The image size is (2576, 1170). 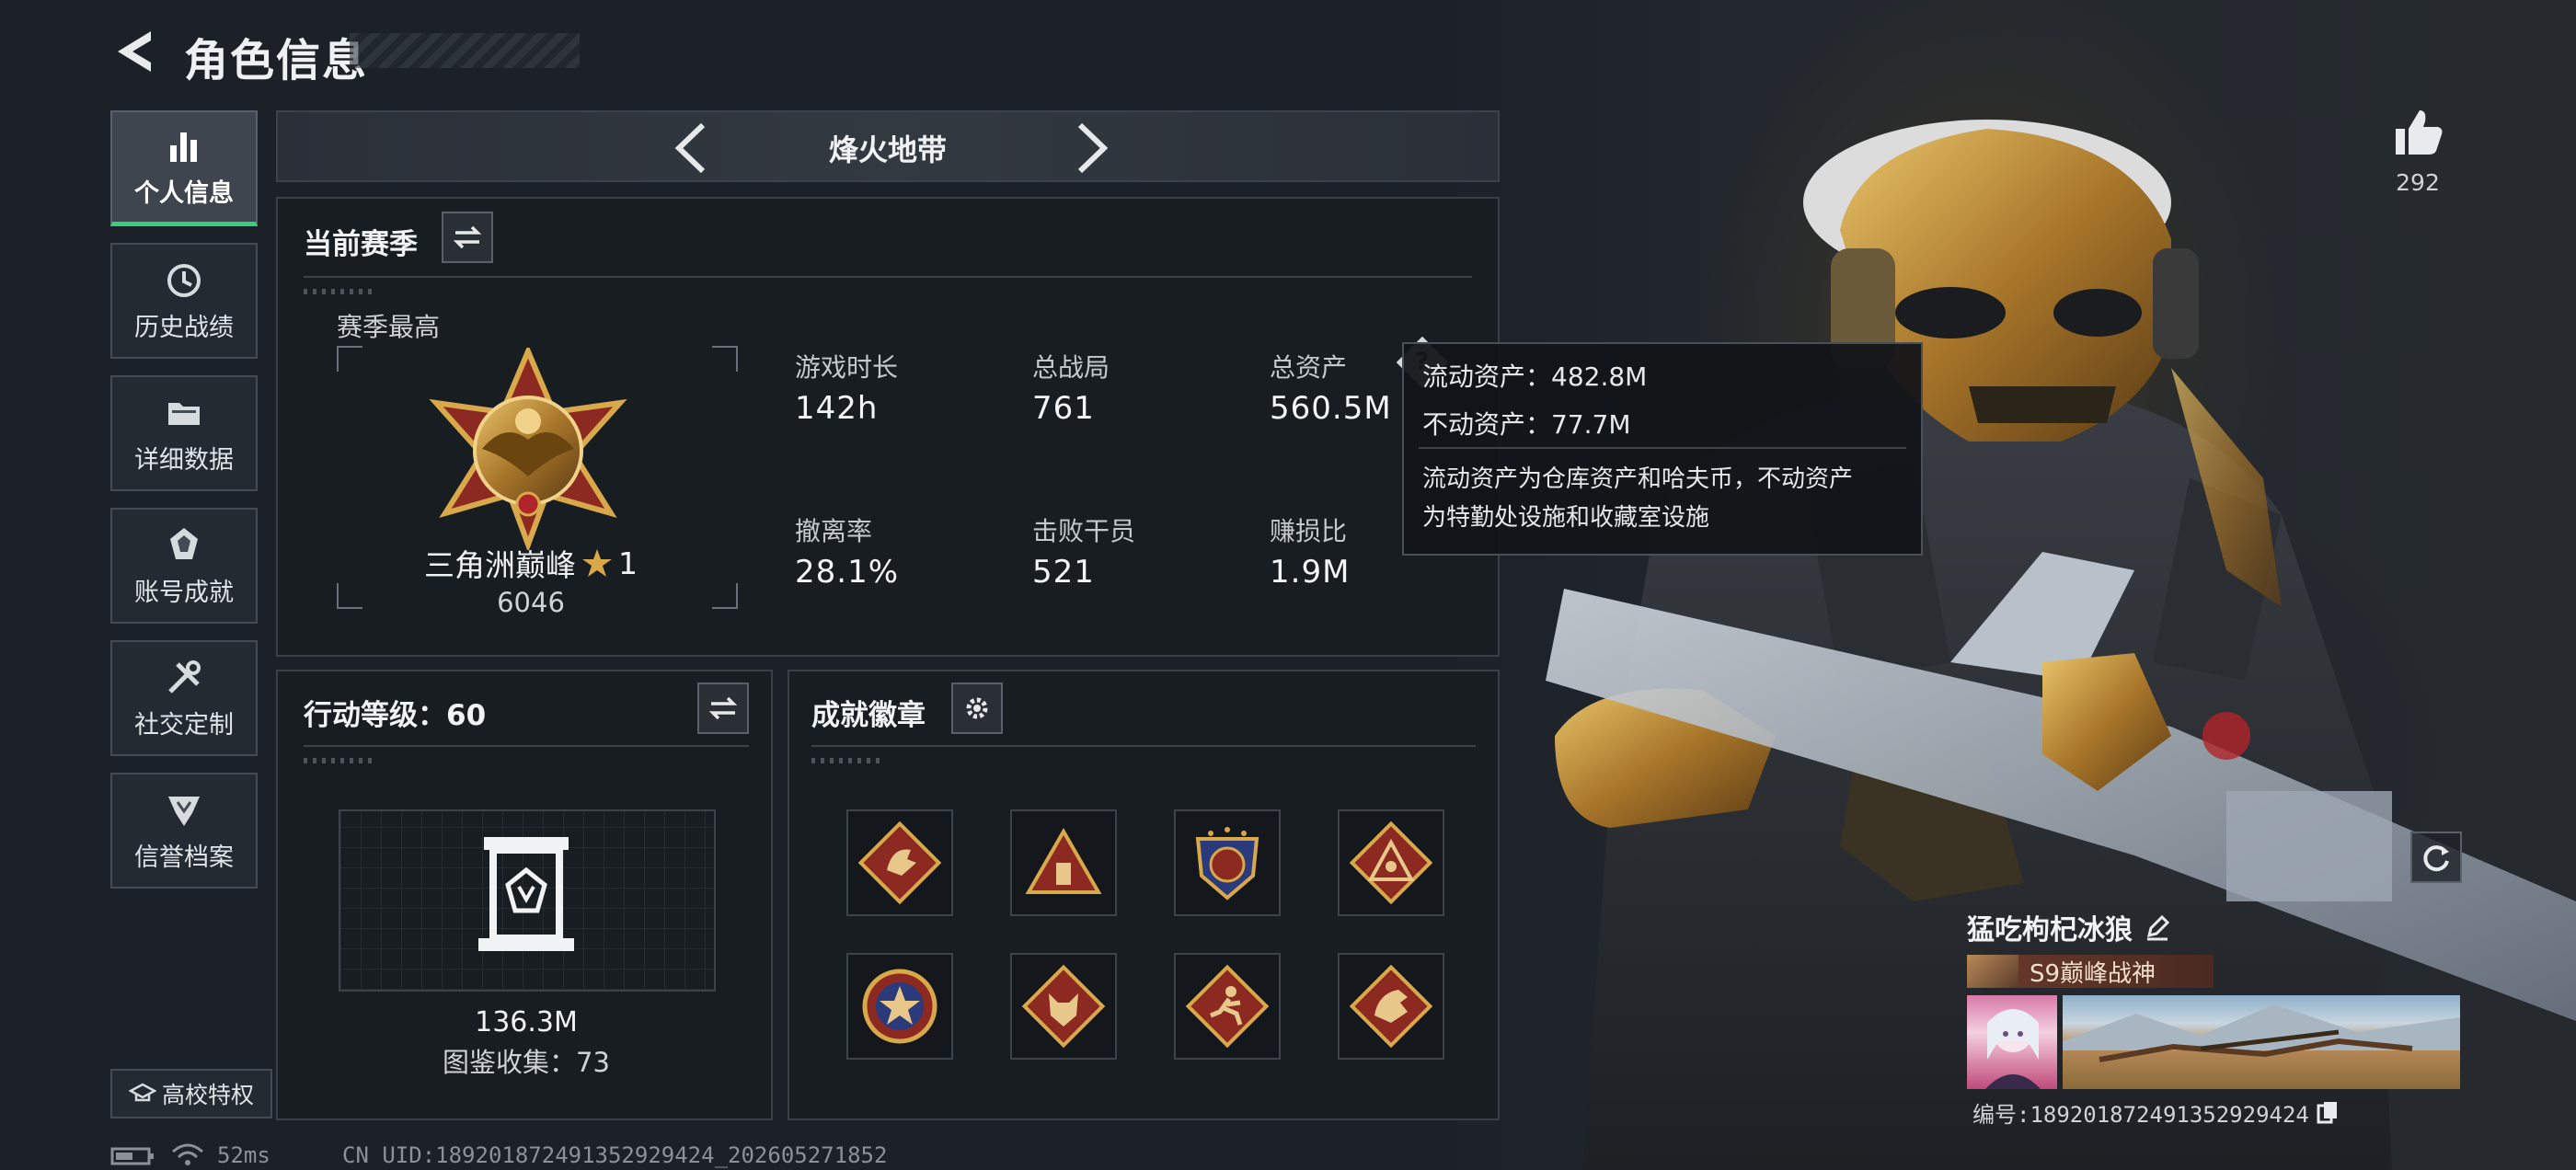 I want to click on stat-value-extract-rate: 28.1%, so click(x=847, y=572).